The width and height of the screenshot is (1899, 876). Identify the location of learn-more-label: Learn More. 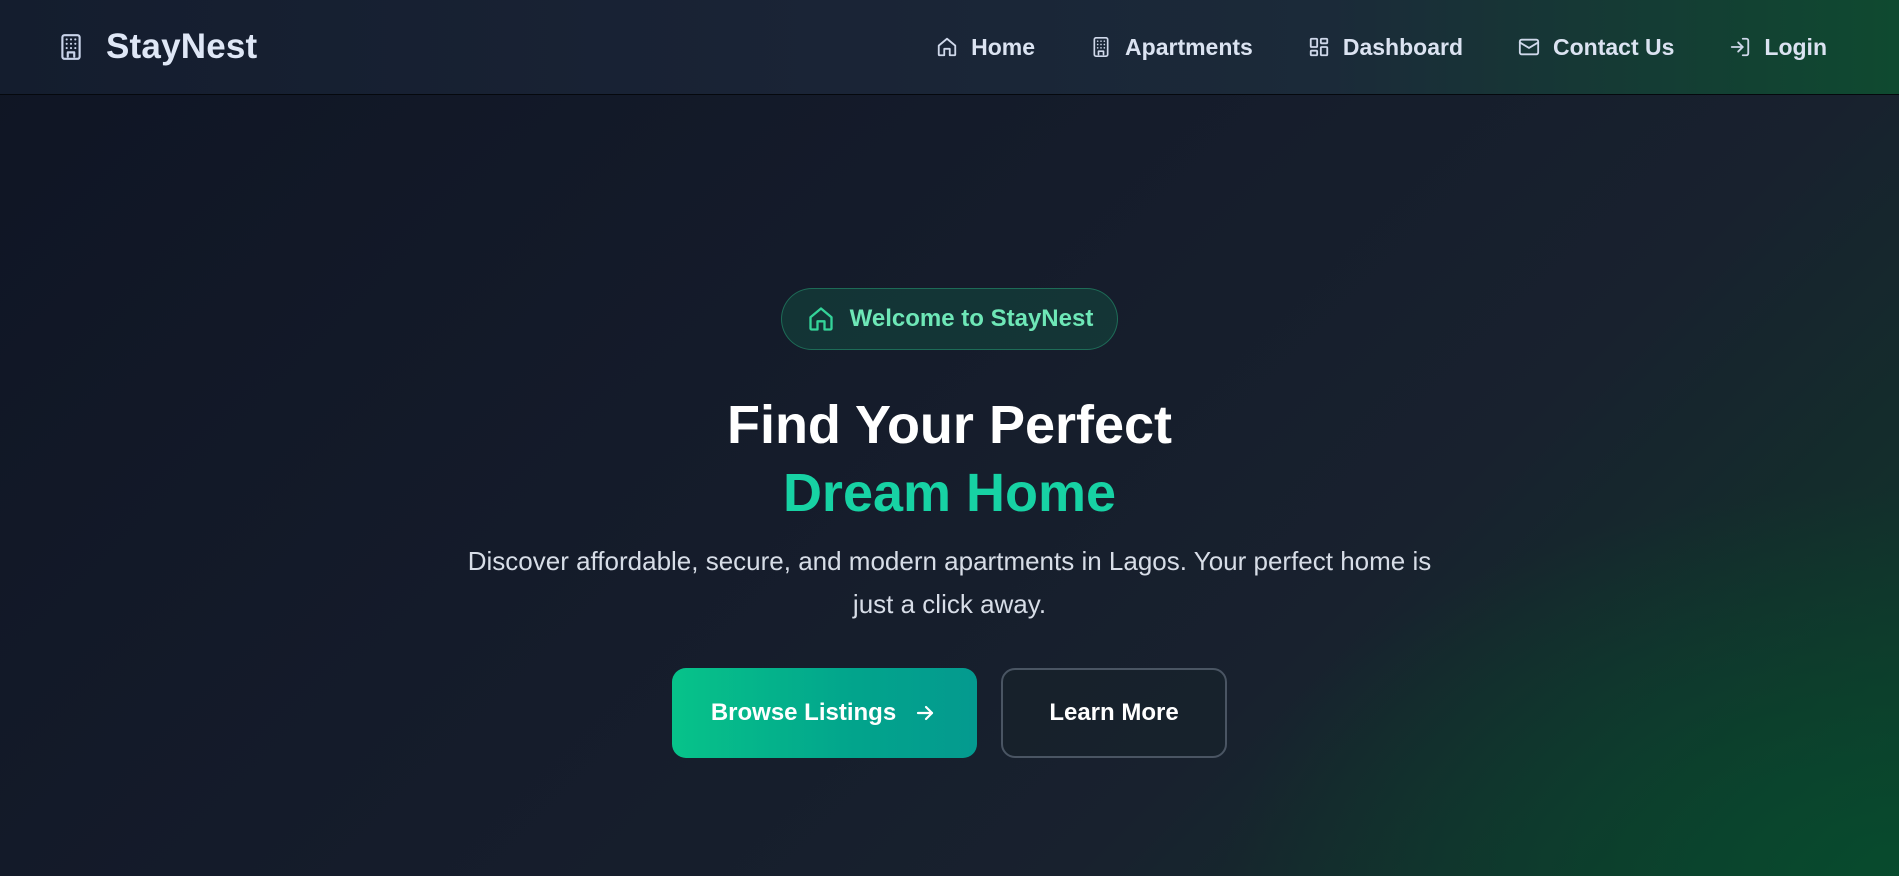
(1114, 712).